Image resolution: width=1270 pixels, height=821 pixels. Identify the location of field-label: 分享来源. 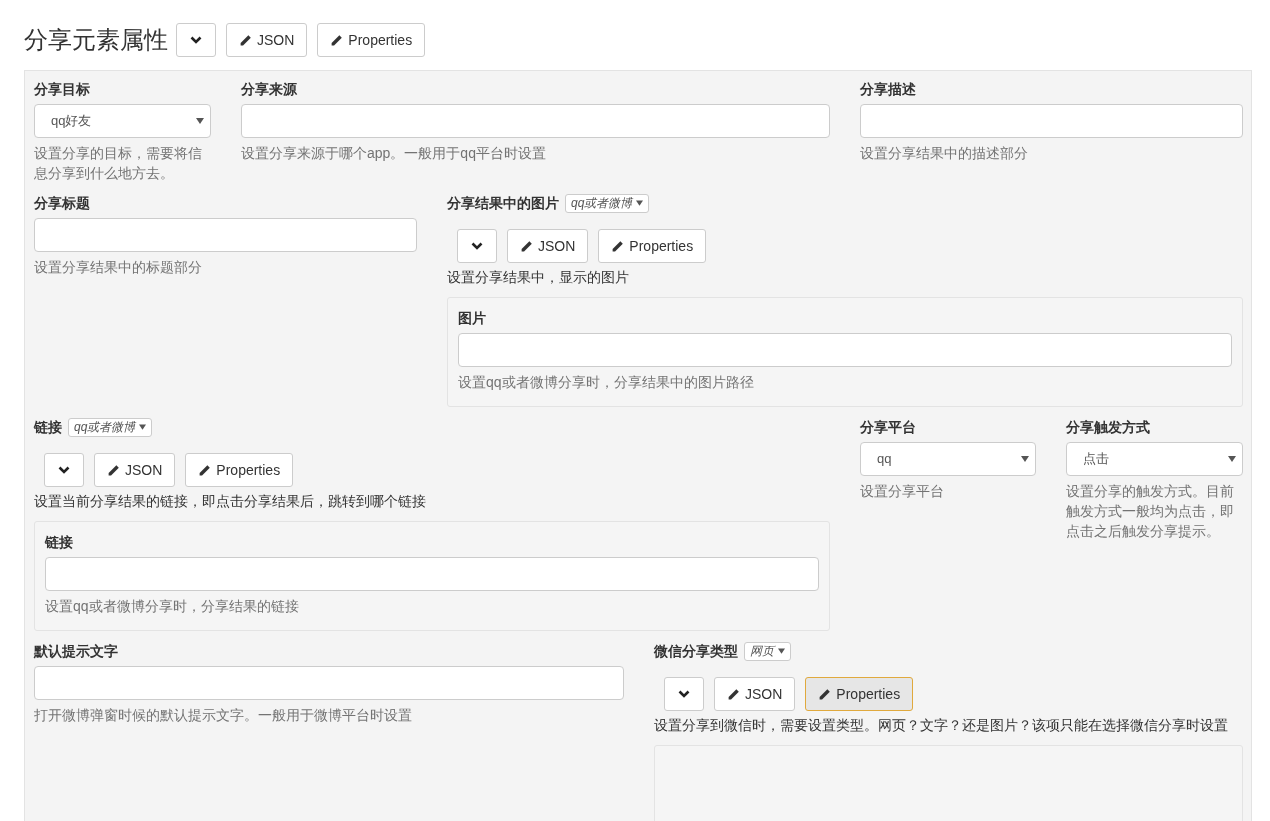
(269, 89).